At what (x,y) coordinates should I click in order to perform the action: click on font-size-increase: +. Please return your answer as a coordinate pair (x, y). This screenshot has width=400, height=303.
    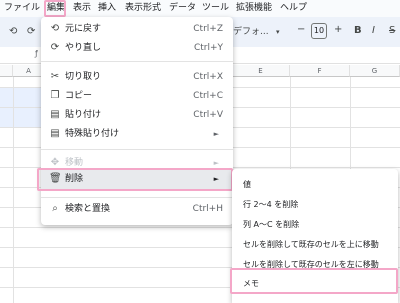
    Looking at the image, I should click on (338, 30).